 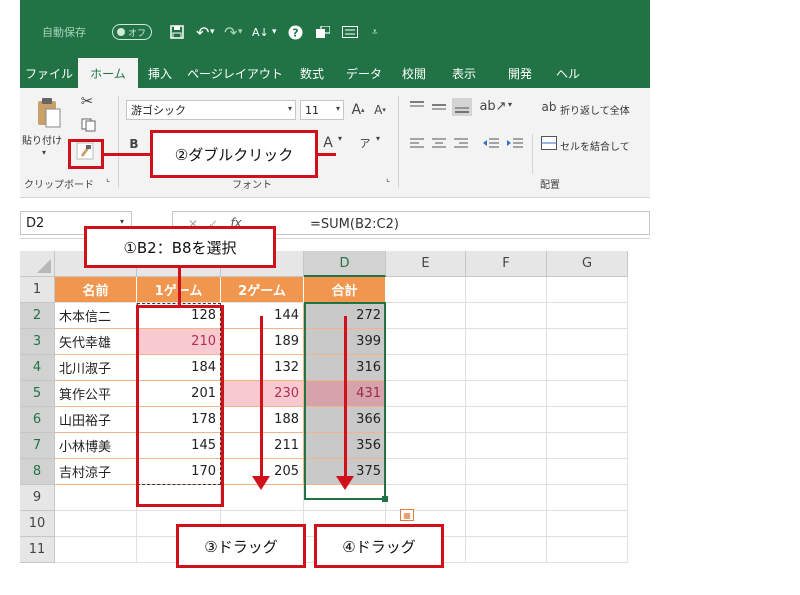 I want to click on phonetic-dropdown-icon: ▾, so click(x=378, y=138).